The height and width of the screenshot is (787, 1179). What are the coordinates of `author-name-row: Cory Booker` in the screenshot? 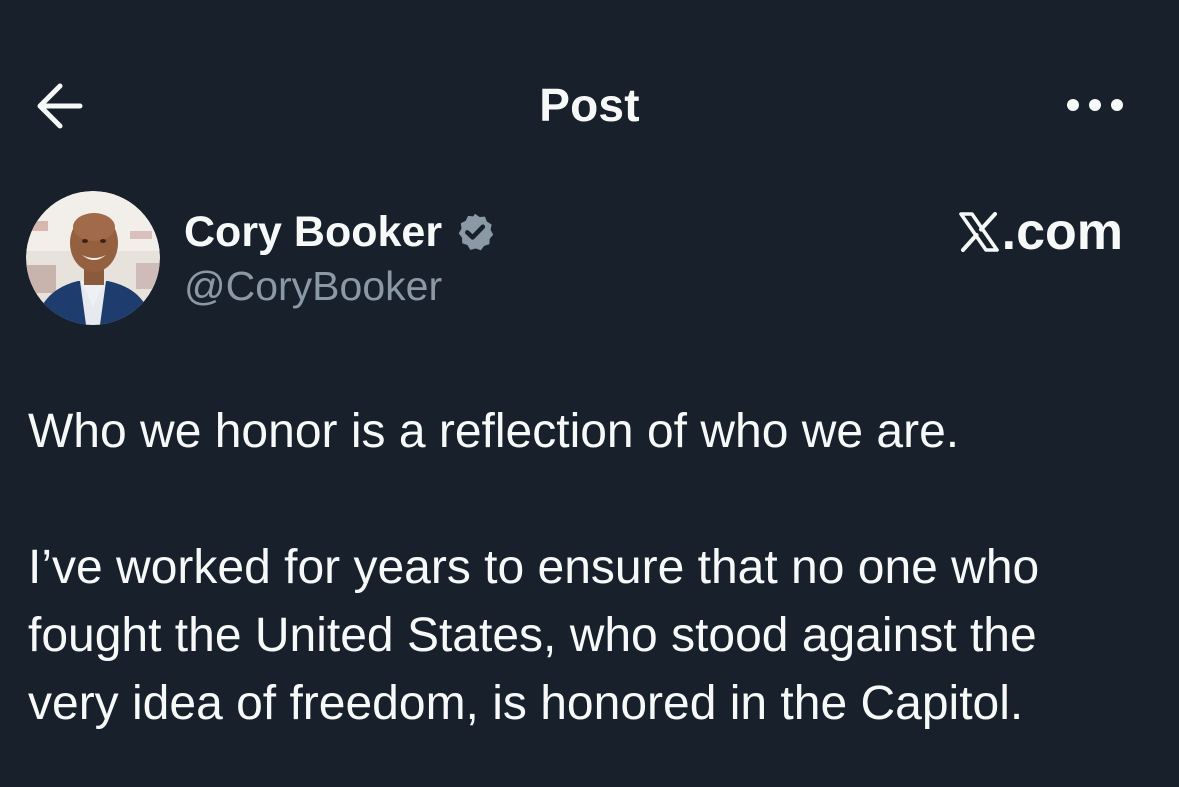 It's located at (340, 232).